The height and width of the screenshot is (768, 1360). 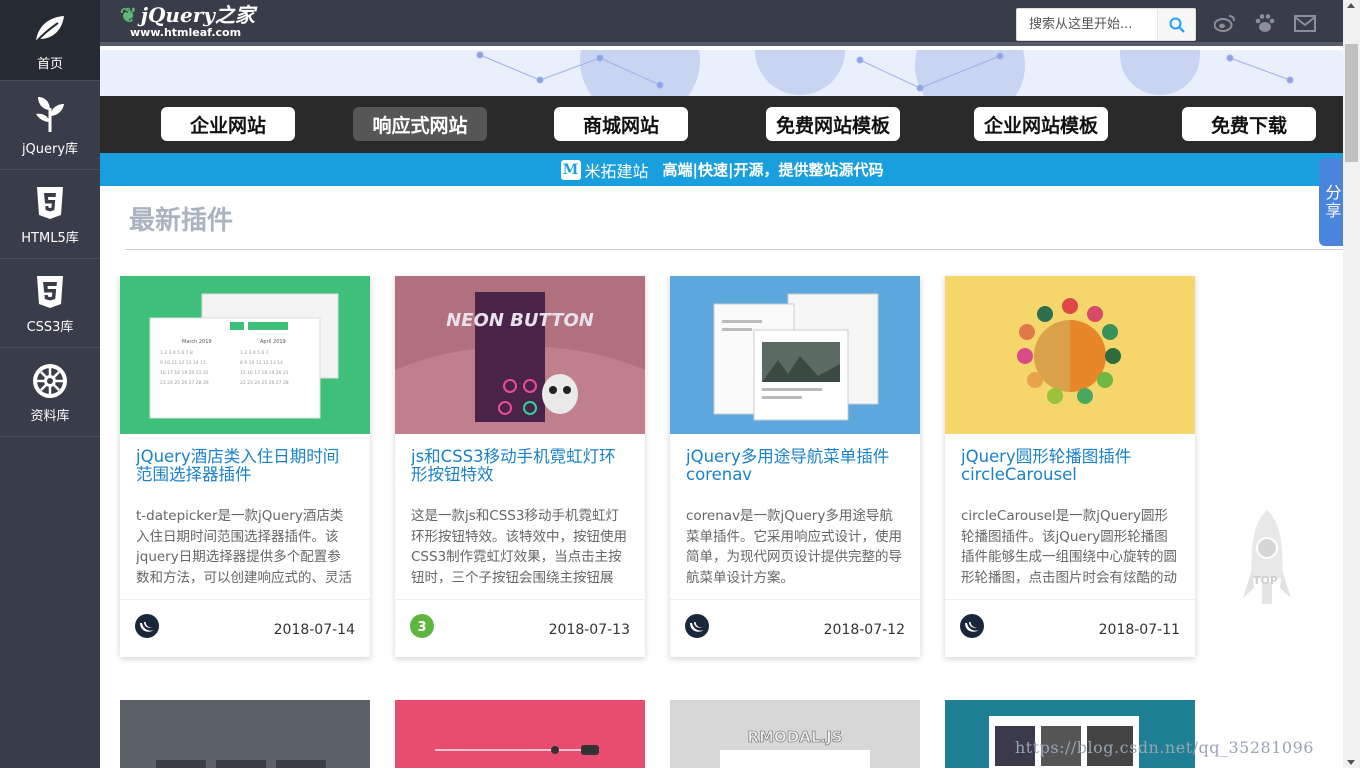 I want to click on card-date: 2018-07-12, so click(x=864, y=630).